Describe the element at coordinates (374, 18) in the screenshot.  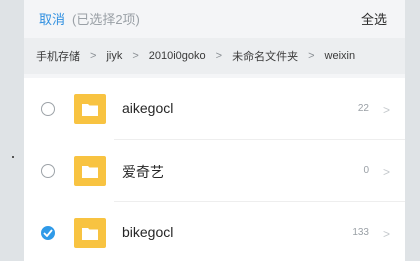
I see `select-all-button: 全选` at that location.